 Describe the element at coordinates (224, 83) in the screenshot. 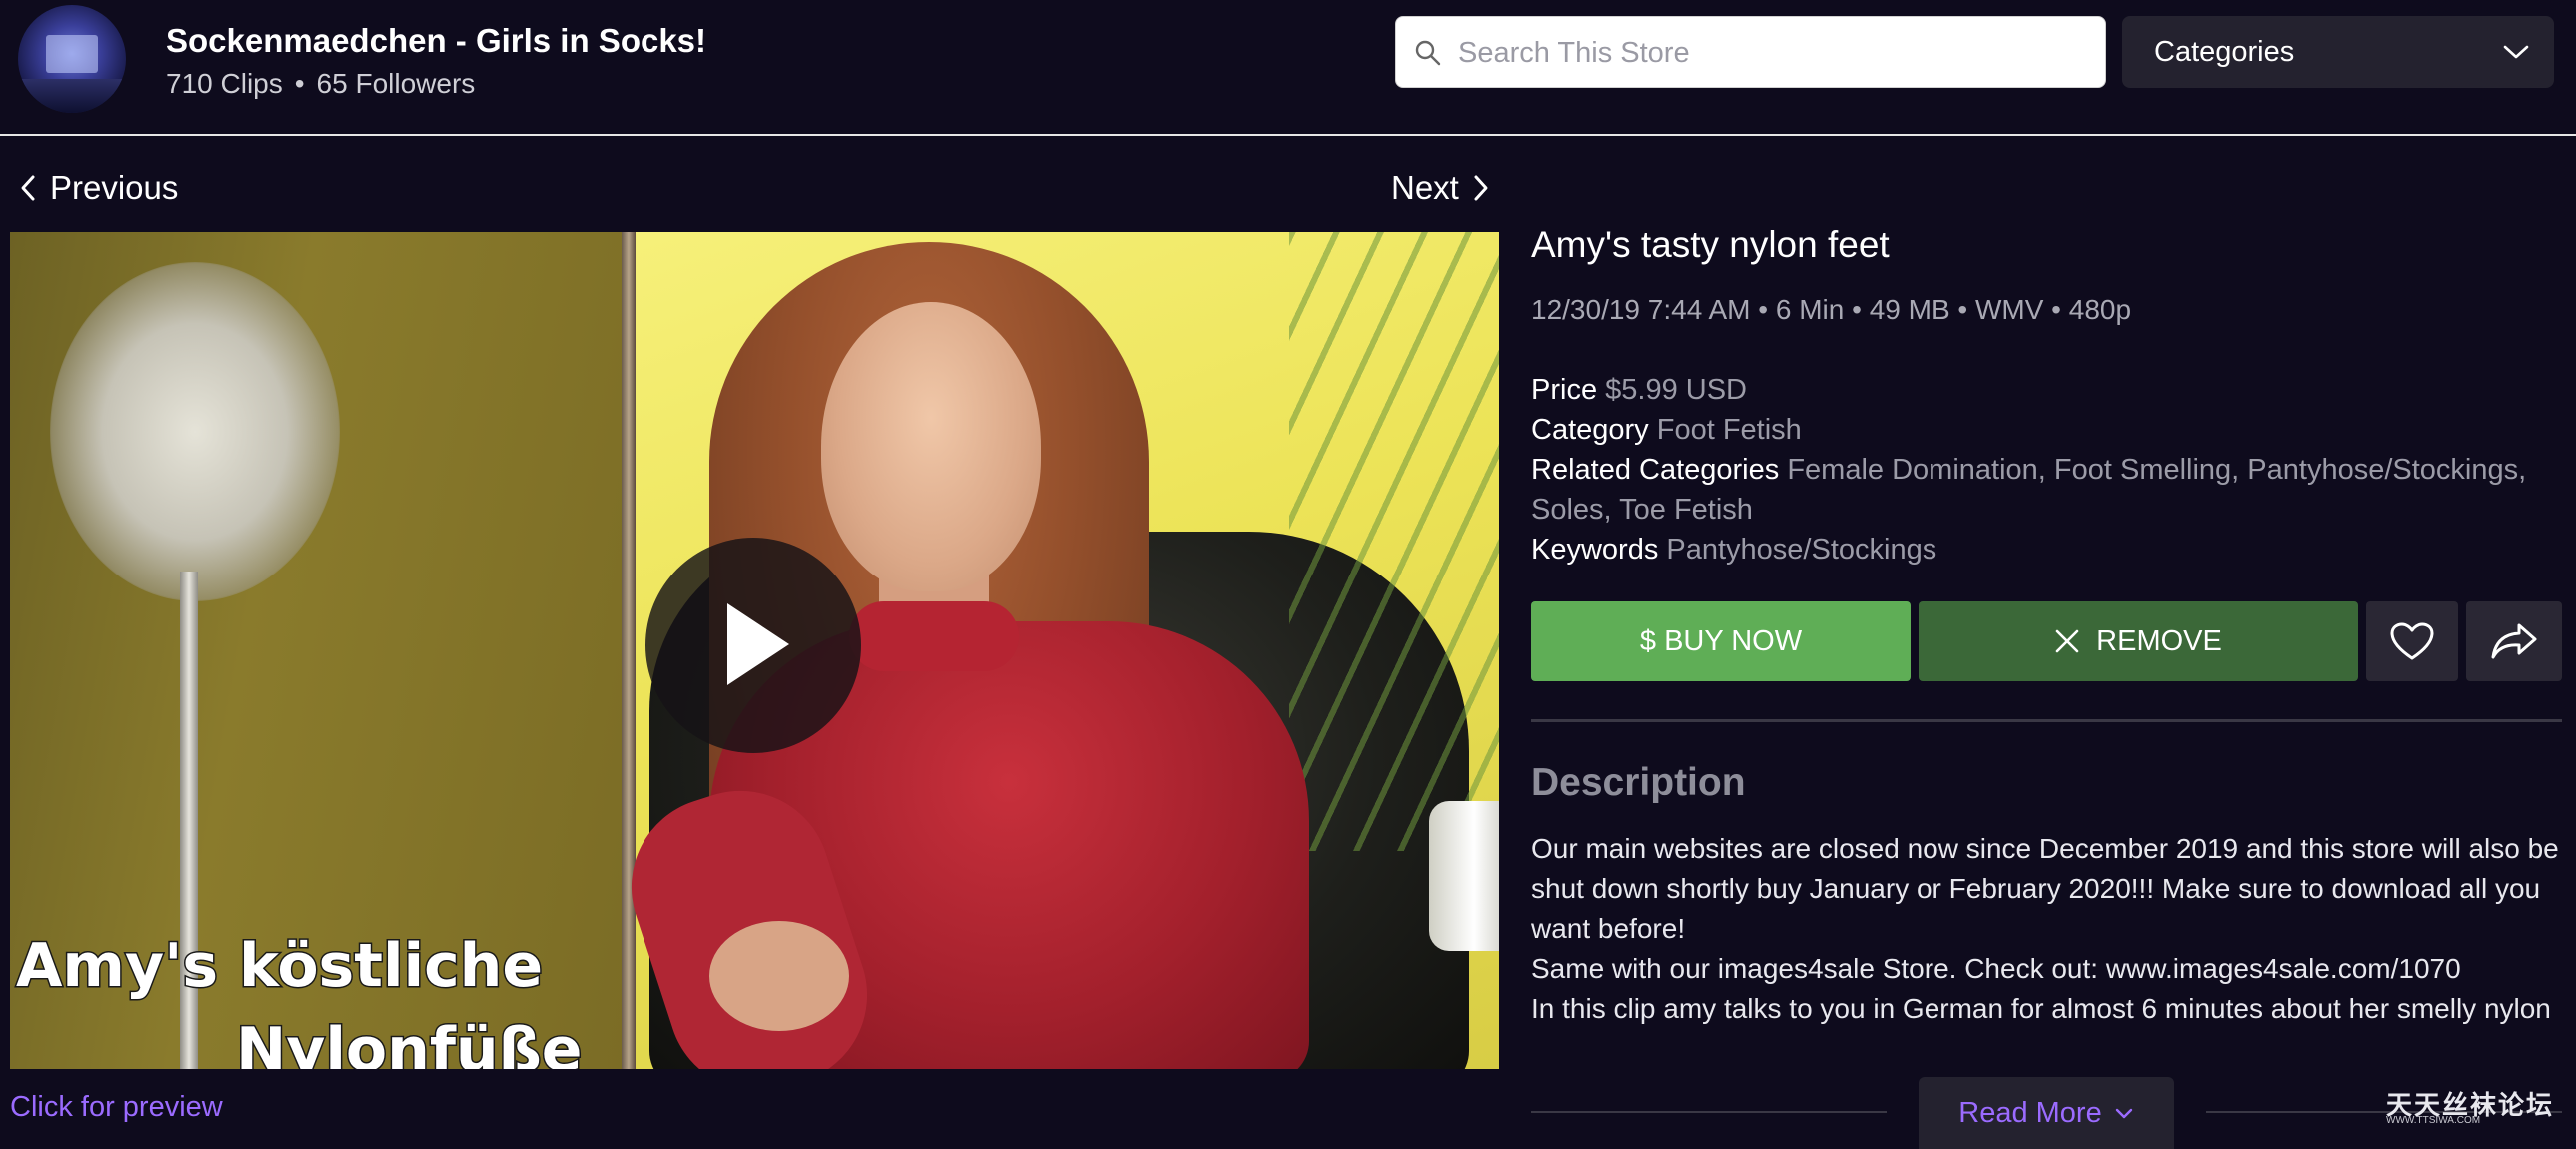

I see `clips-count: 710 Clips` at that location.